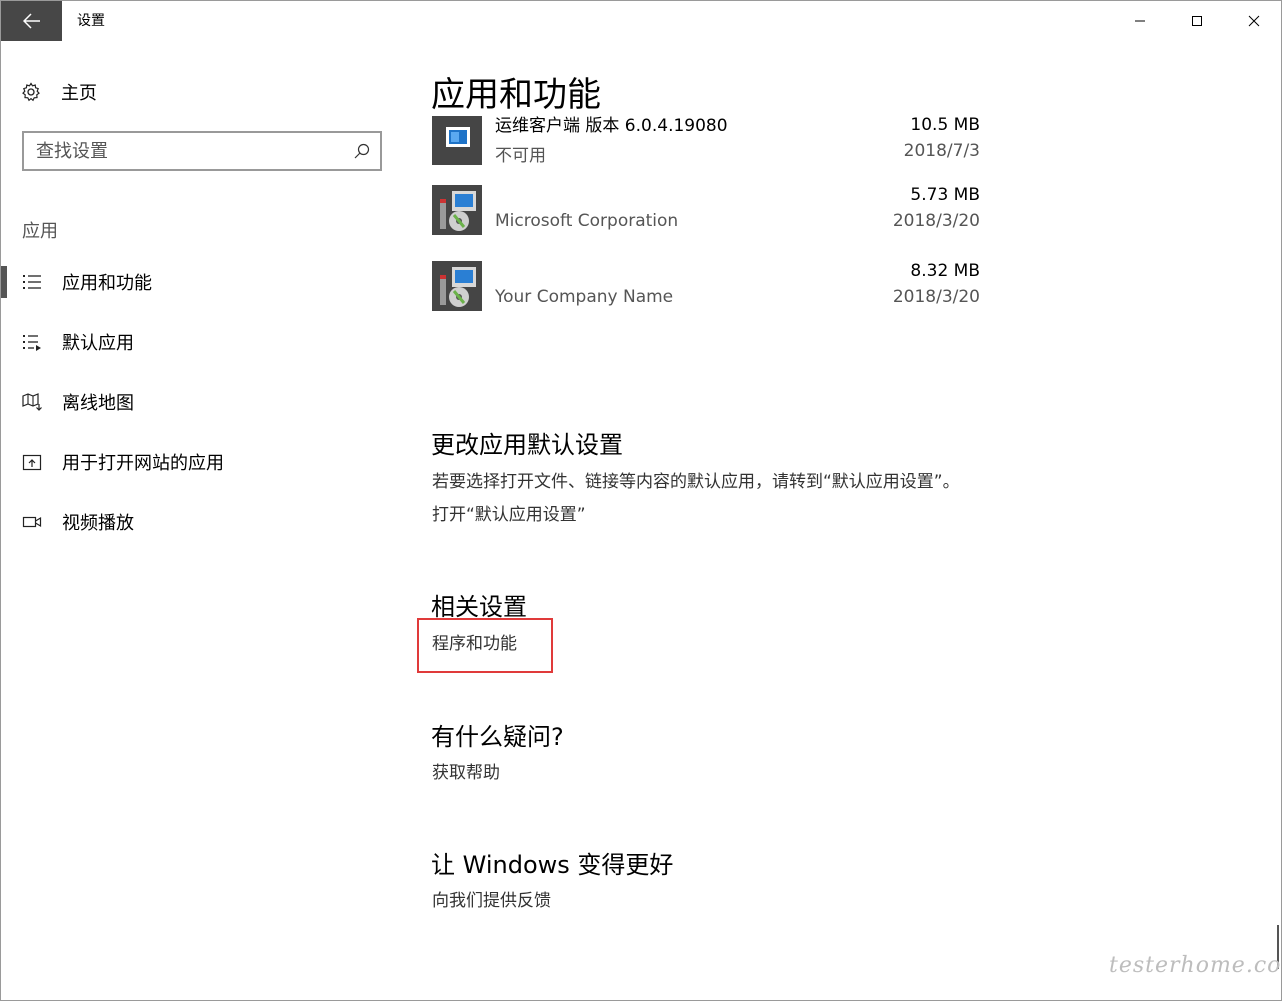 This screenshot has width=1282, height=1001. Describe the element at coordinates (98, 343) in the screenshot. I see `sidebar-item-label: 默认应用` at that location.